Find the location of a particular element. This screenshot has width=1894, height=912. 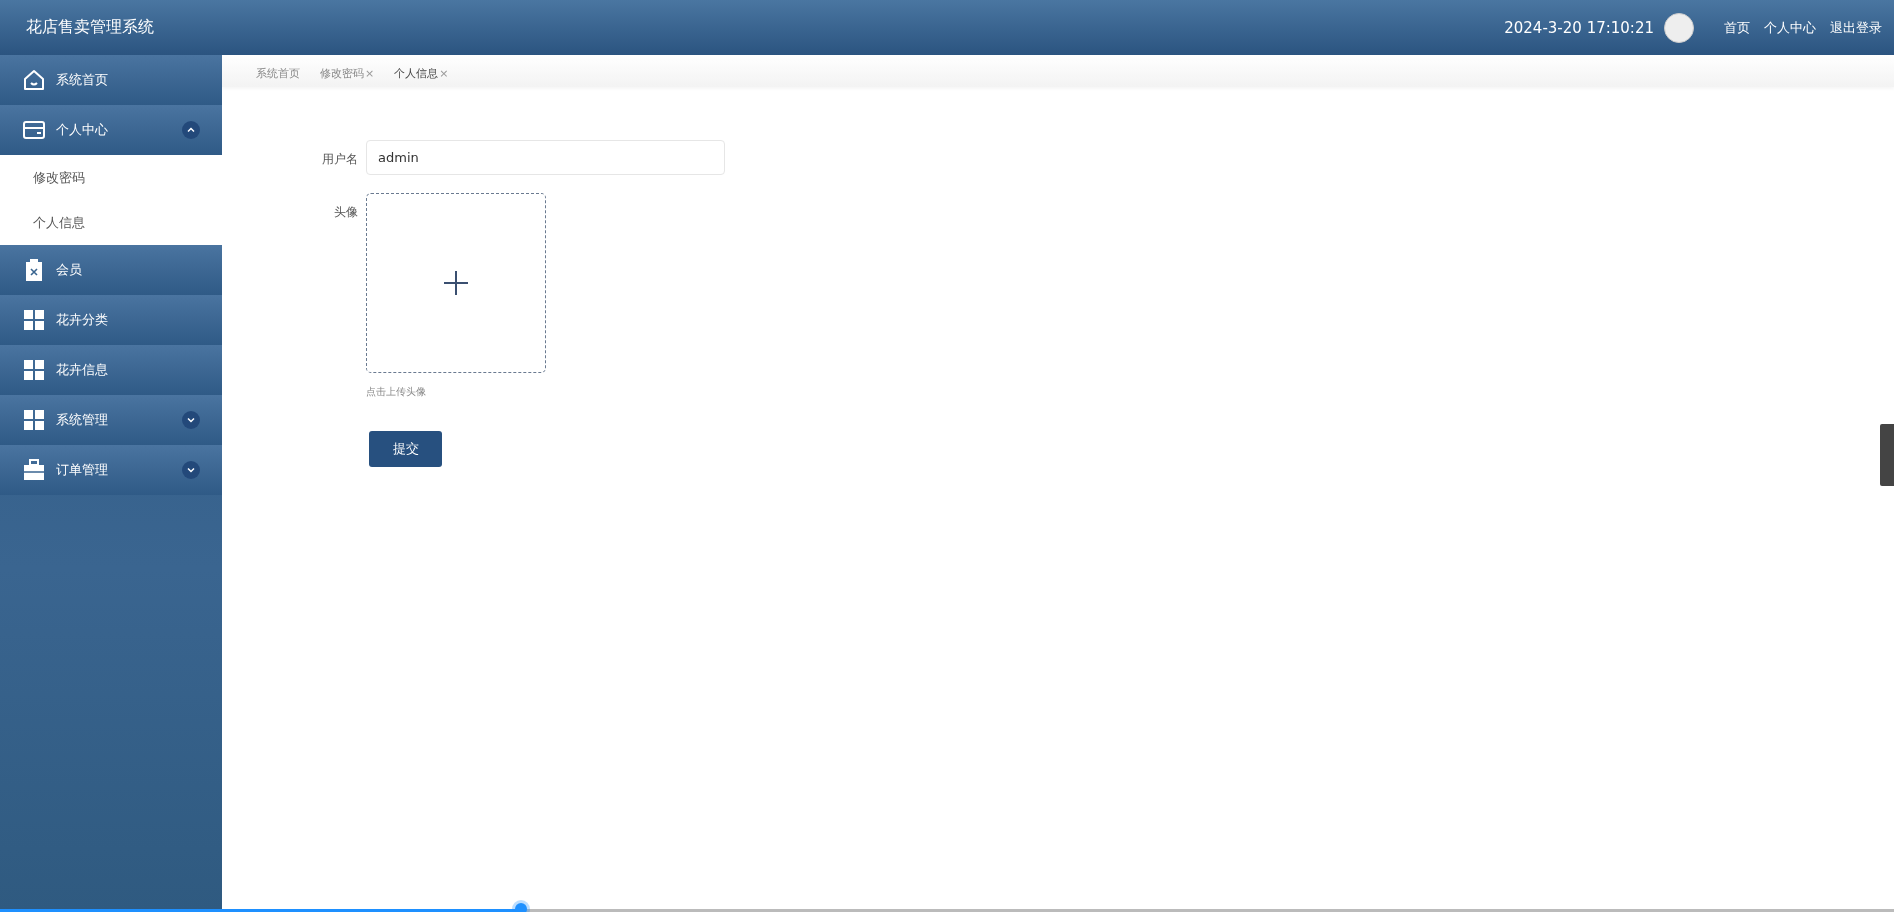

app-title: 花店售卖管理系统 is located at coordinates (90, 27).